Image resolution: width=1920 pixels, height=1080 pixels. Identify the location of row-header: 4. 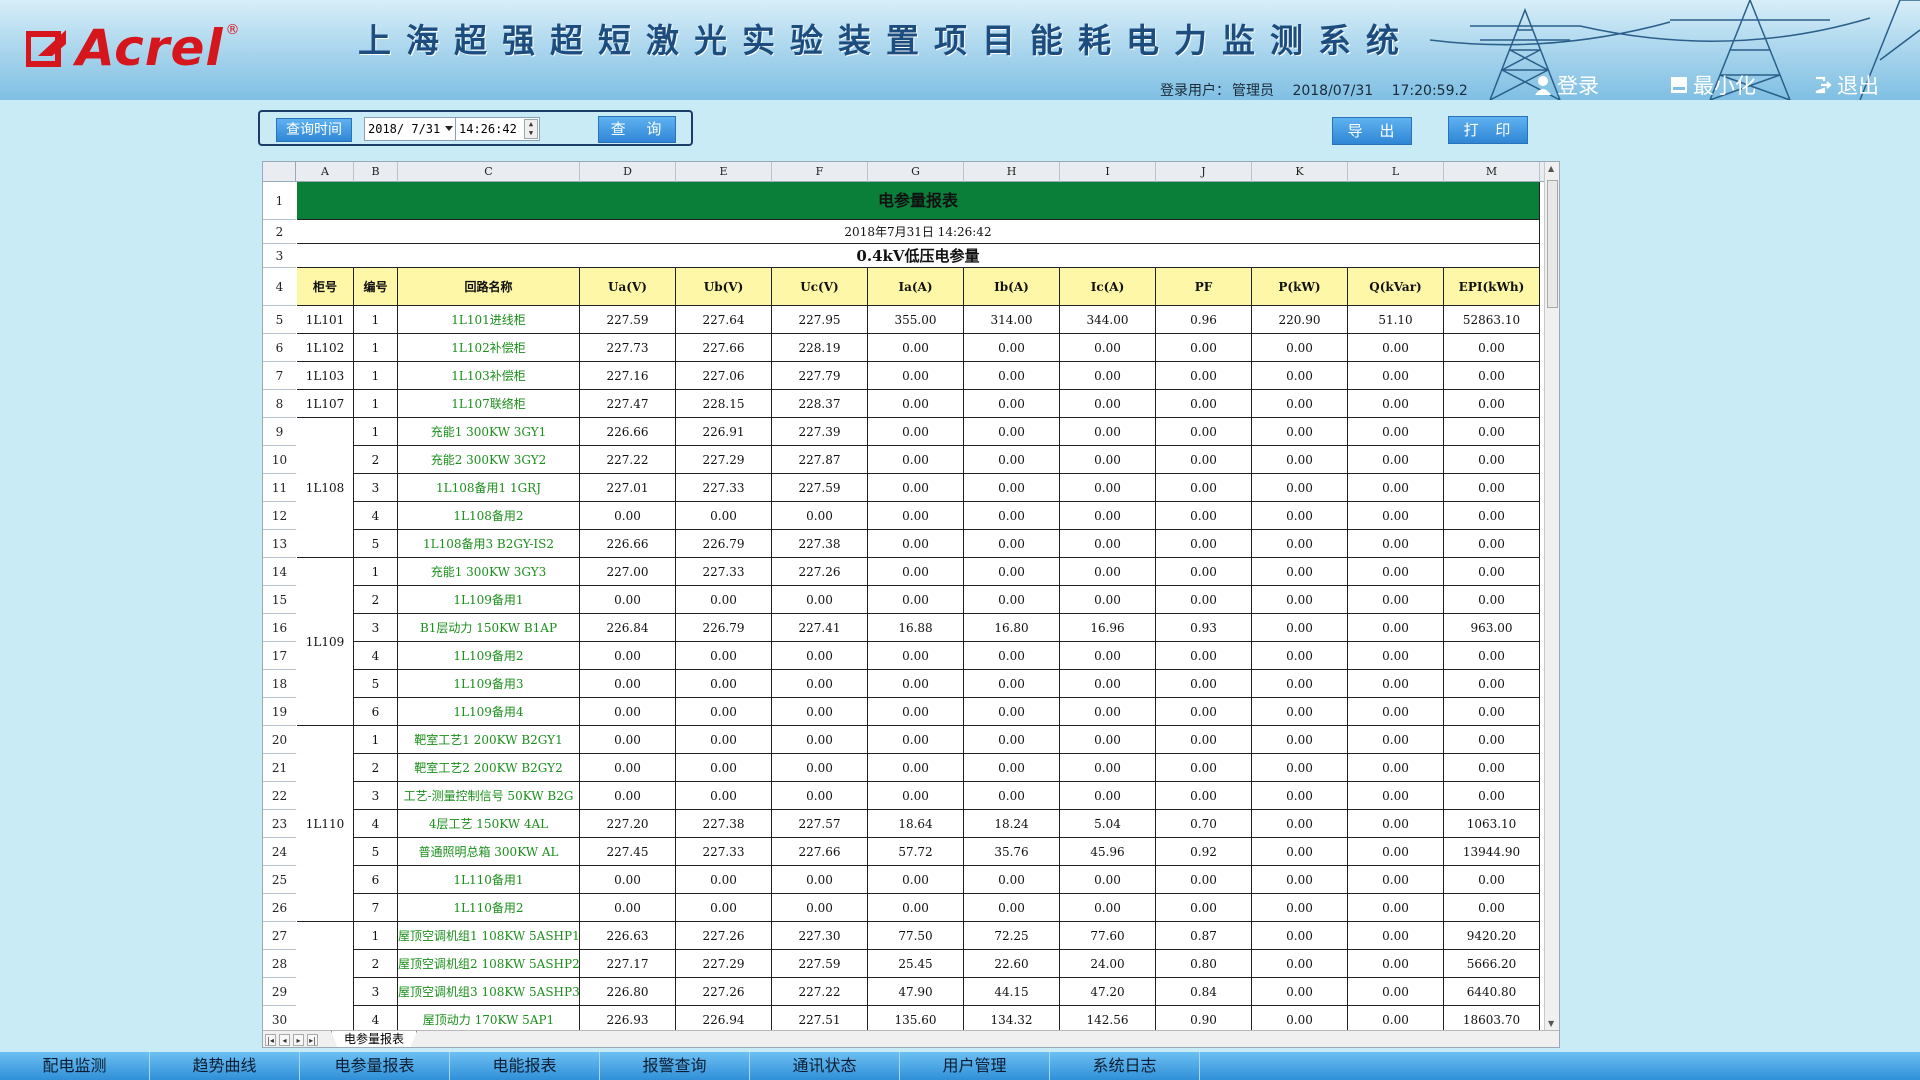
(279, 287).